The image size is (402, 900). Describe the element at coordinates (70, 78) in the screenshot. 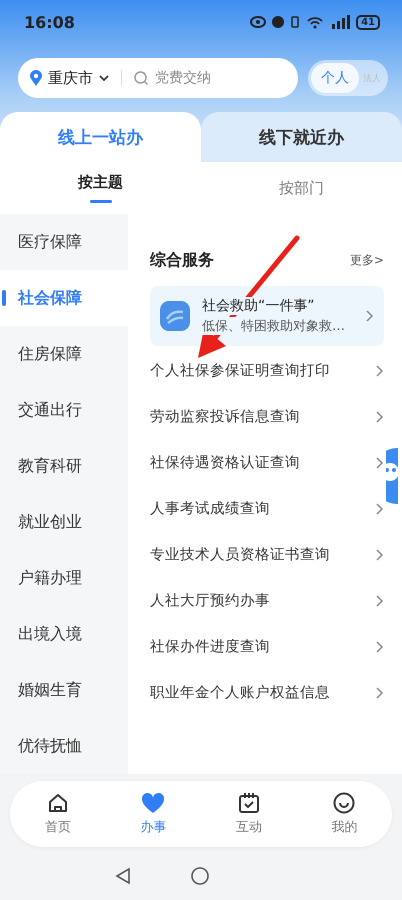

I see `city-selector: 重庆市` at that location.